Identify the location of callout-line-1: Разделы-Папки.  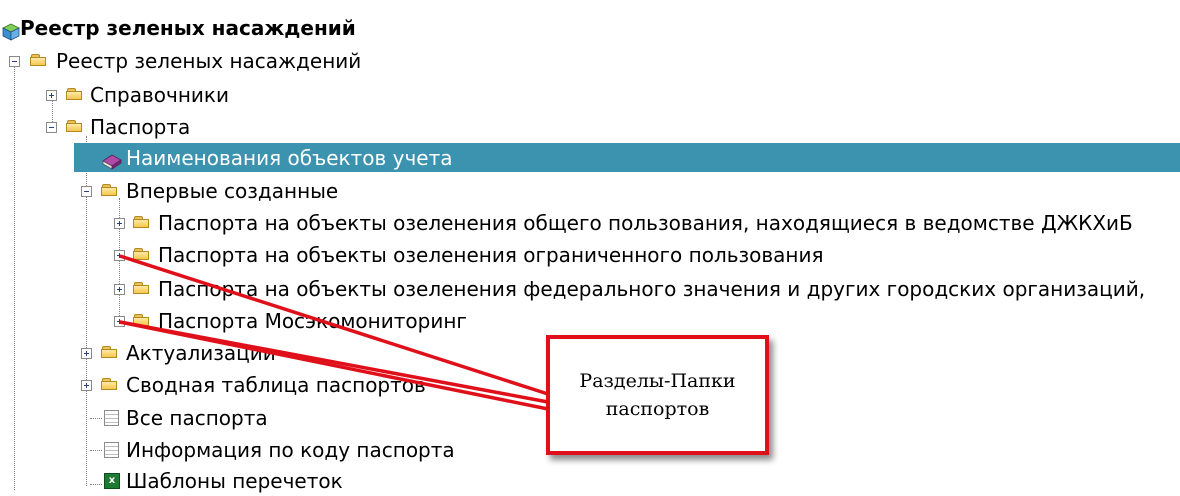
(657, 381).